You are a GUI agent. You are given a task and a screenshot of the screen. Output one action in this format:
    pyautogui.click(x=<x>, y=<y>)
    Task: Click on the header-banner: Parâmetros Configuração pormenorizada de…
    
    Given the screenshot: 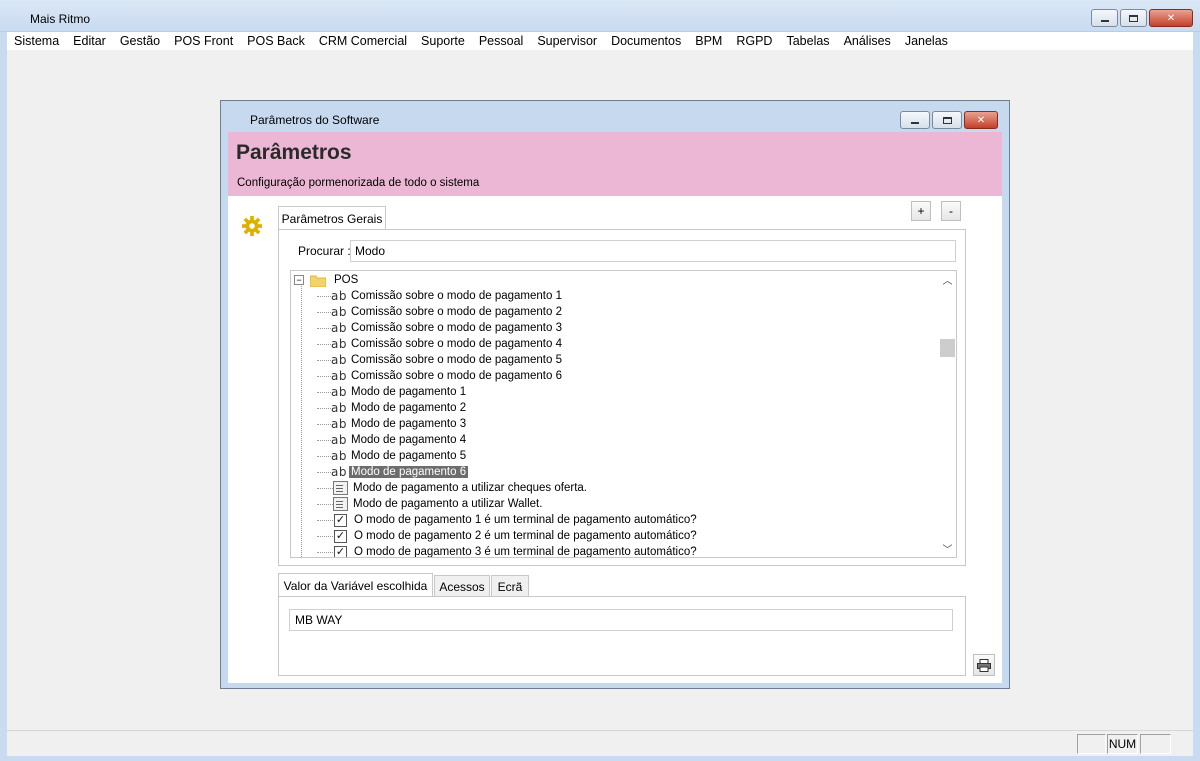 What is the action you would take?
    pyautogui.click(x=615, y=164)
    